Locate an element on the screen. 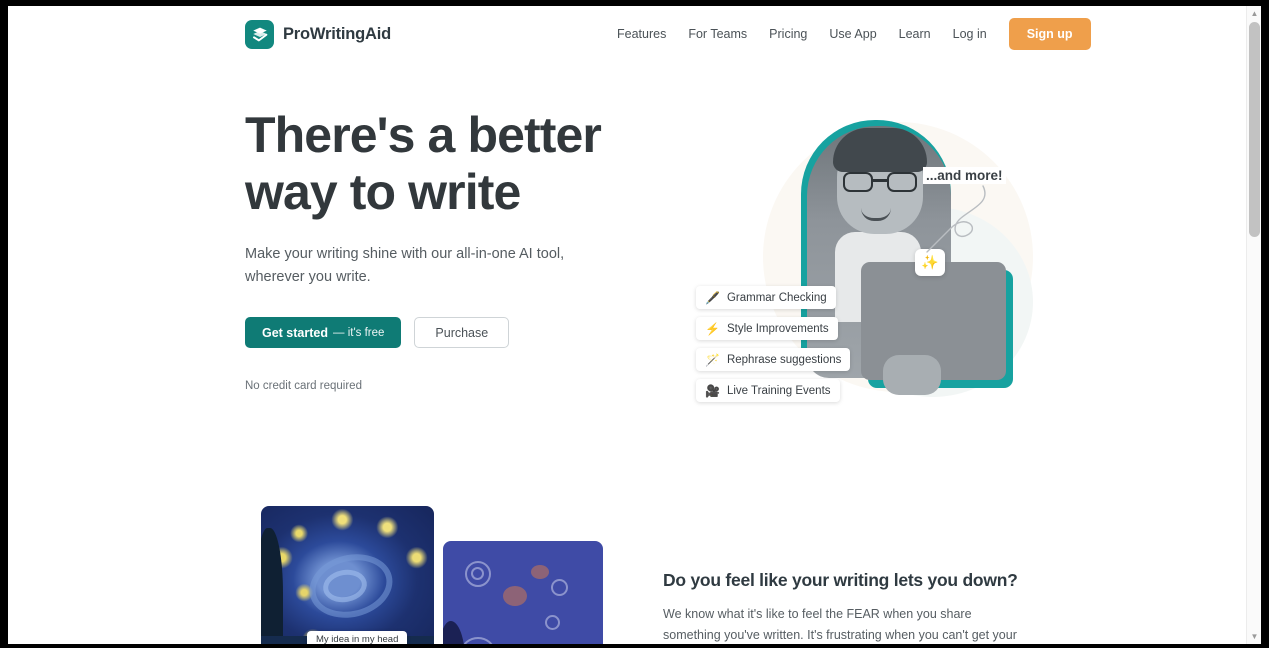  get-started-button: Get started — it's free is located at coordinates (323, 332).